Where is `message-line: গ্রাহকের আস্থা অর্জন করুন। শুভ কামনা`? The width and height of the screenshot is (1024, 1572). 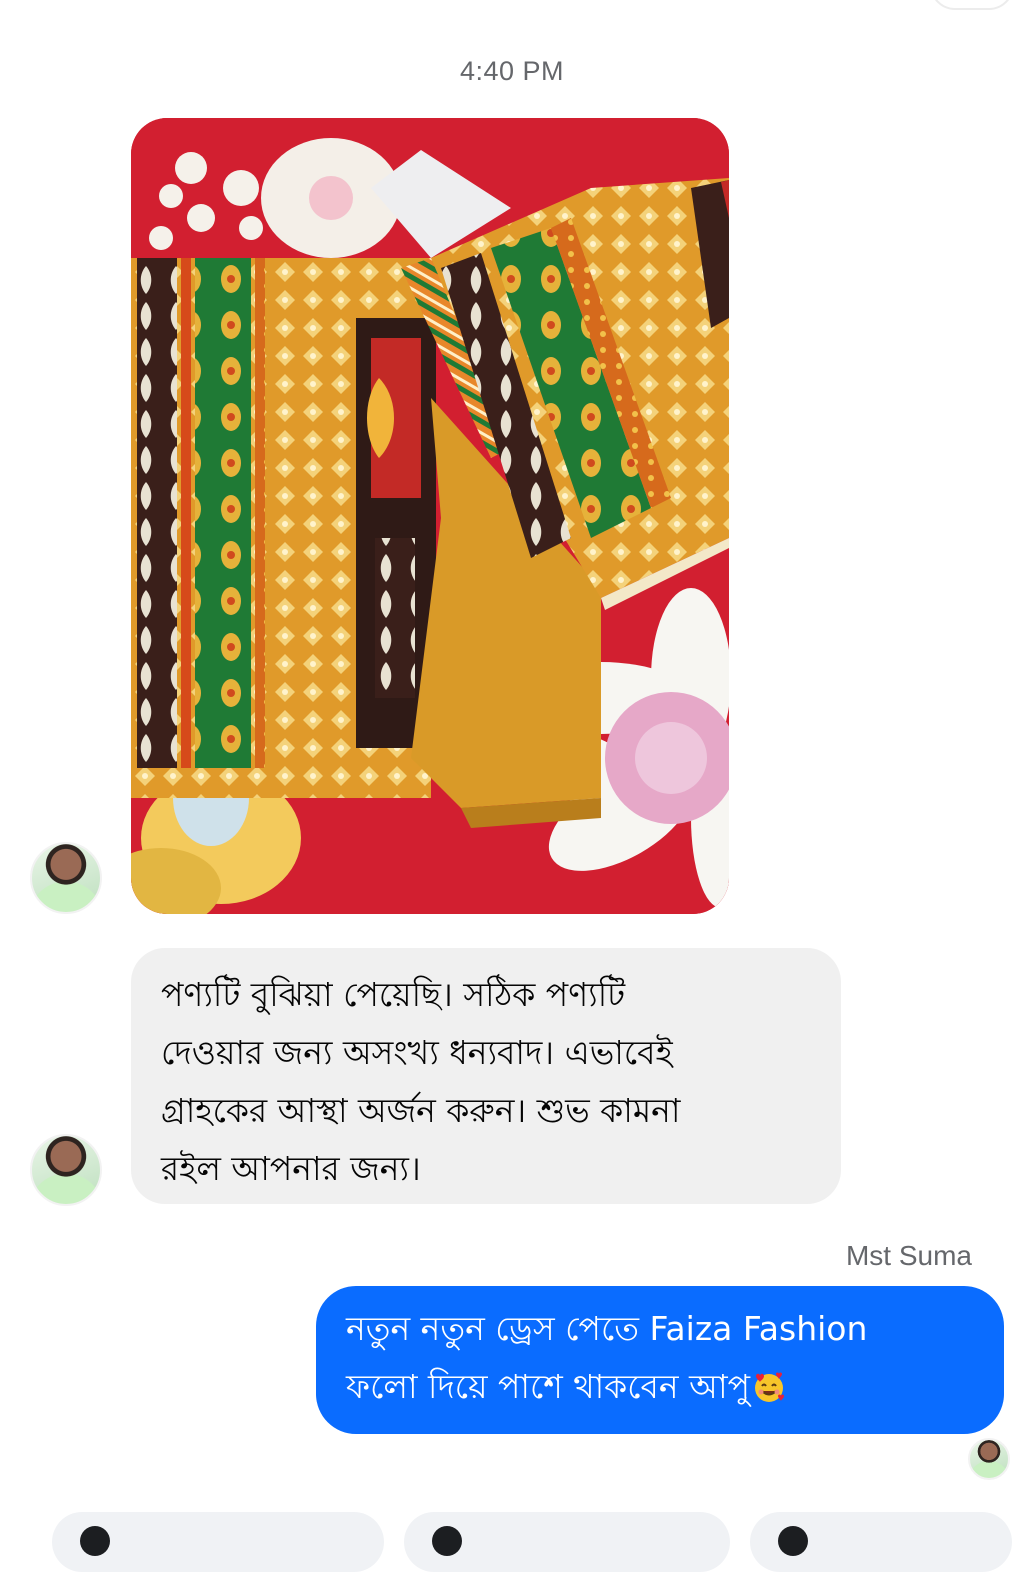
message-line: গ্রাহকের আস্থা অর্জন করুন। শুভ কামনা is located at coordinates (421, 1110).